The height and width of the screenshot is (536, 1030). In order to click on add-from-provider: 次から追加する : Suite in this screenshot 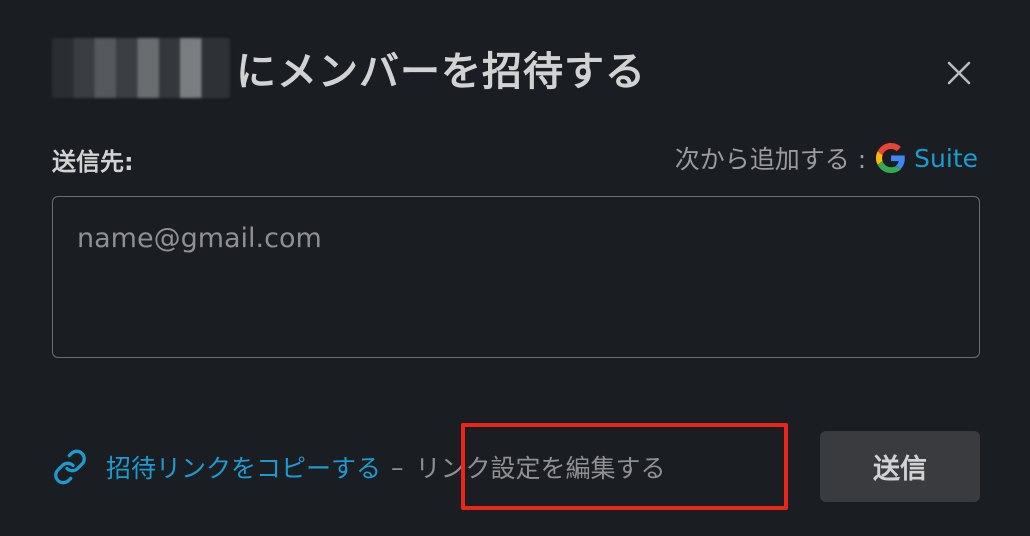, I will do `click(826, 158)`.